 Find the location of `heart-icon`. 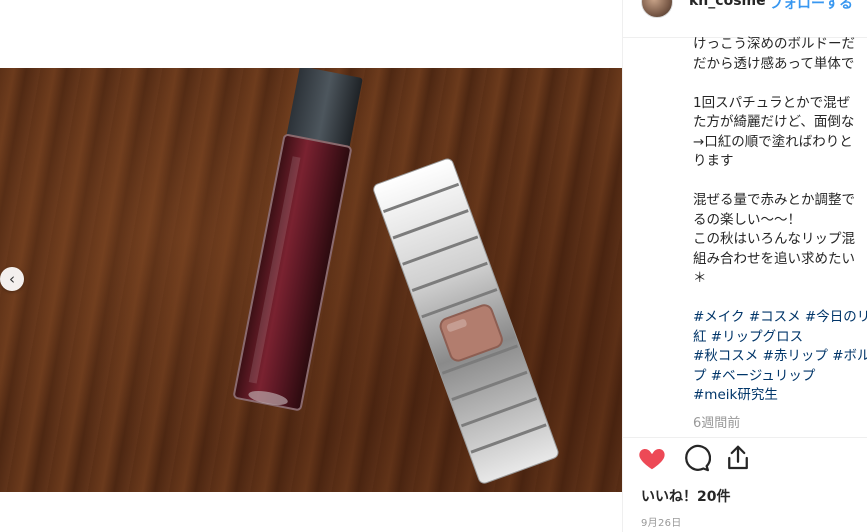

heart-icon is located at coordinates (652, 459).